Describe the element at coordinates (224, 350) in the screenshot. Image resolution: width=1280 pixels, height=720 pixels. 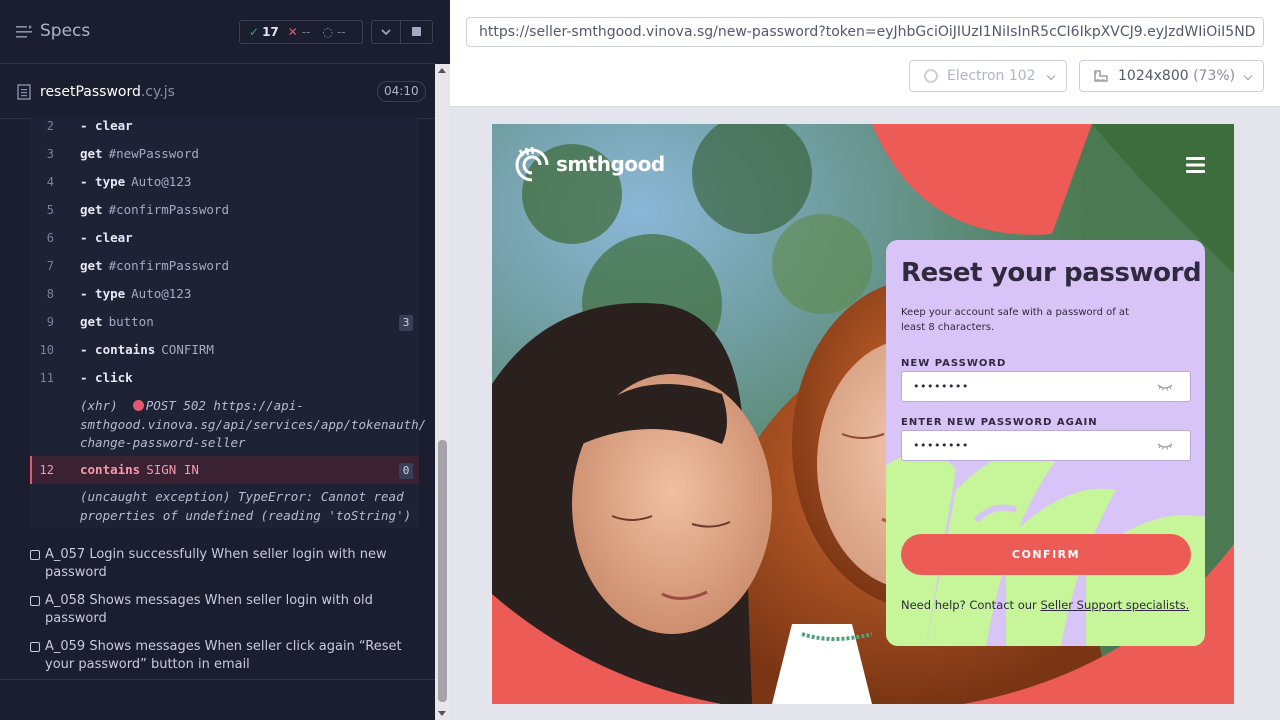
I see `command-row: 10 - contains CONFIRM` at that location.